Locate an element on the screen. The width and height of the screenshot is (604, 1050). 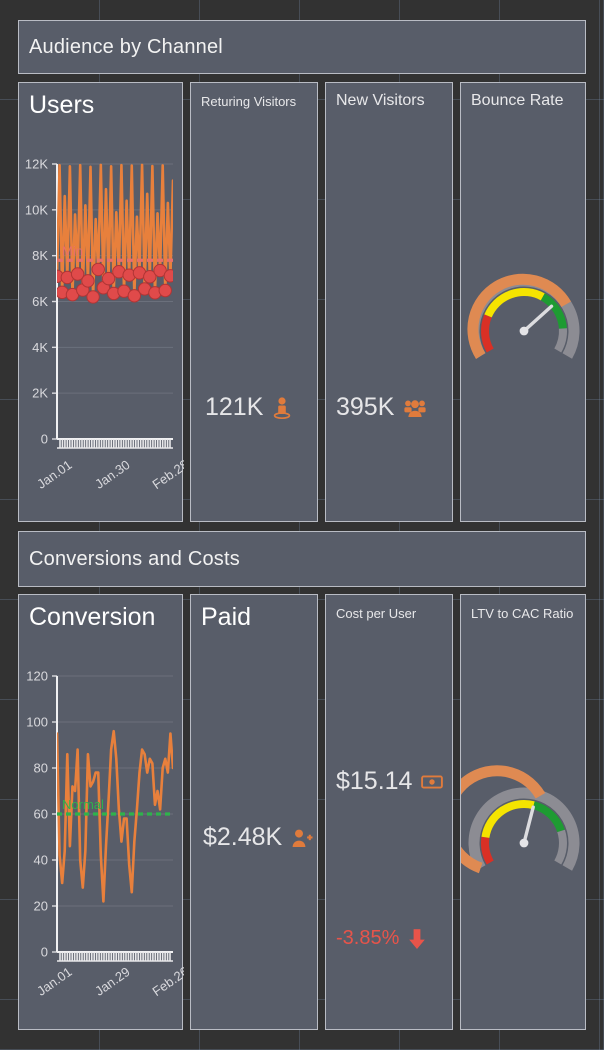
svg-text: Jan.30 is located at coordinates (112, 474).